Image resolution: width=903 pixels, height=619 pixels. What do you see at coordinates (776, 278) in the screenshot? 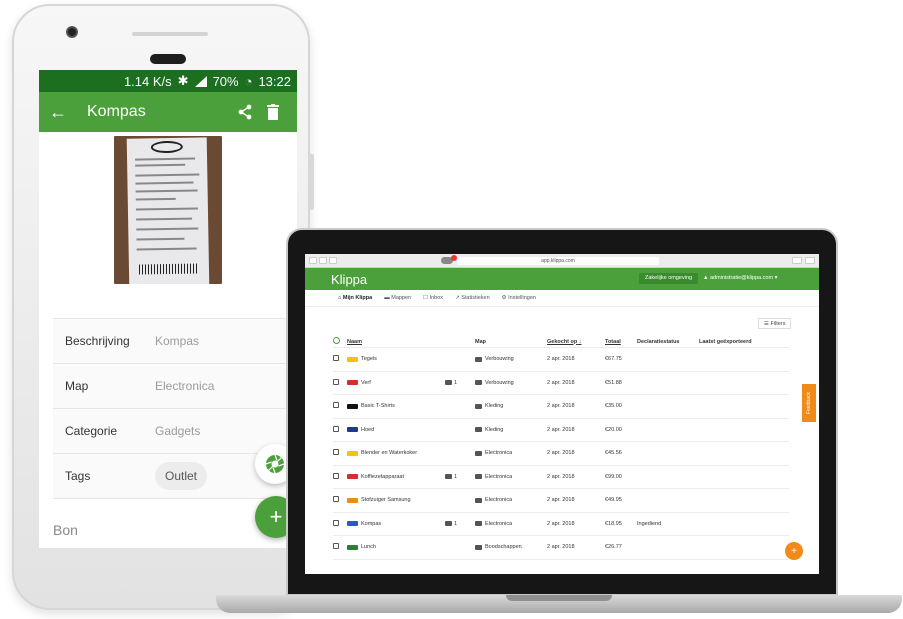
I see `chevron-down-icon: ▾` at bounding box center [776, 278].